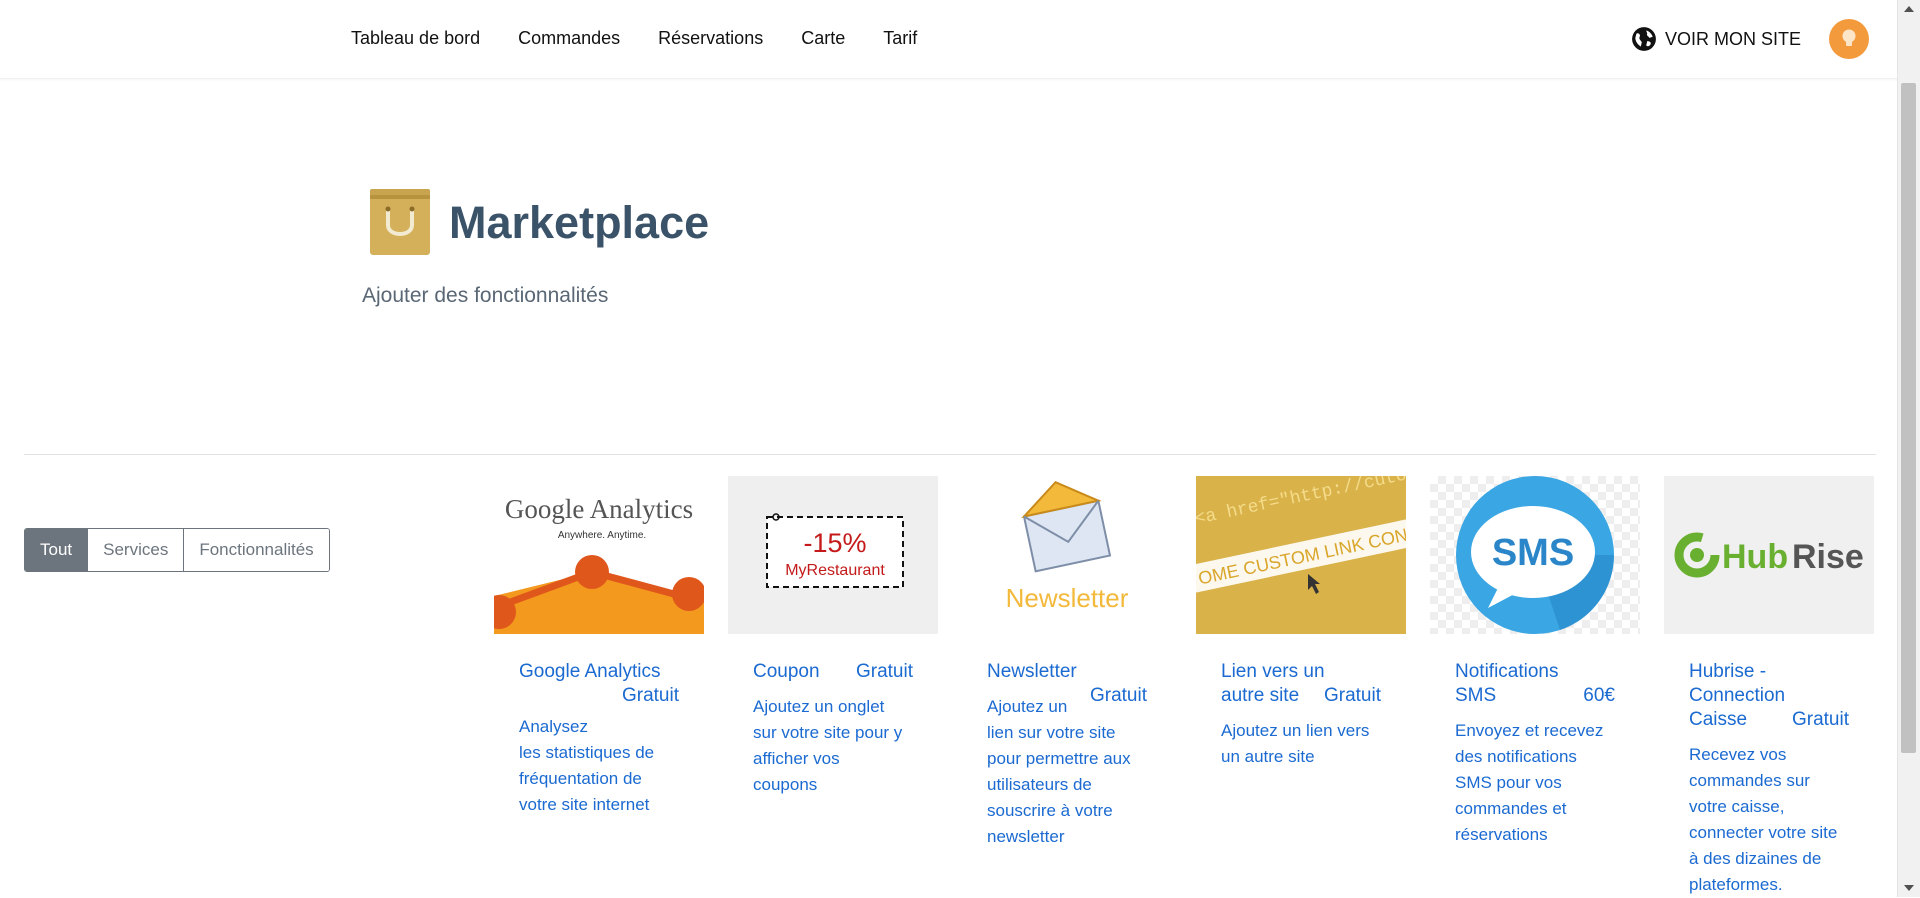 This screenshot has width=1920, height=898. What do you see at coordinates (1908, 418) in the screenshot?
I see `scrollbar-thumb` at bounding box center [1908, 418].